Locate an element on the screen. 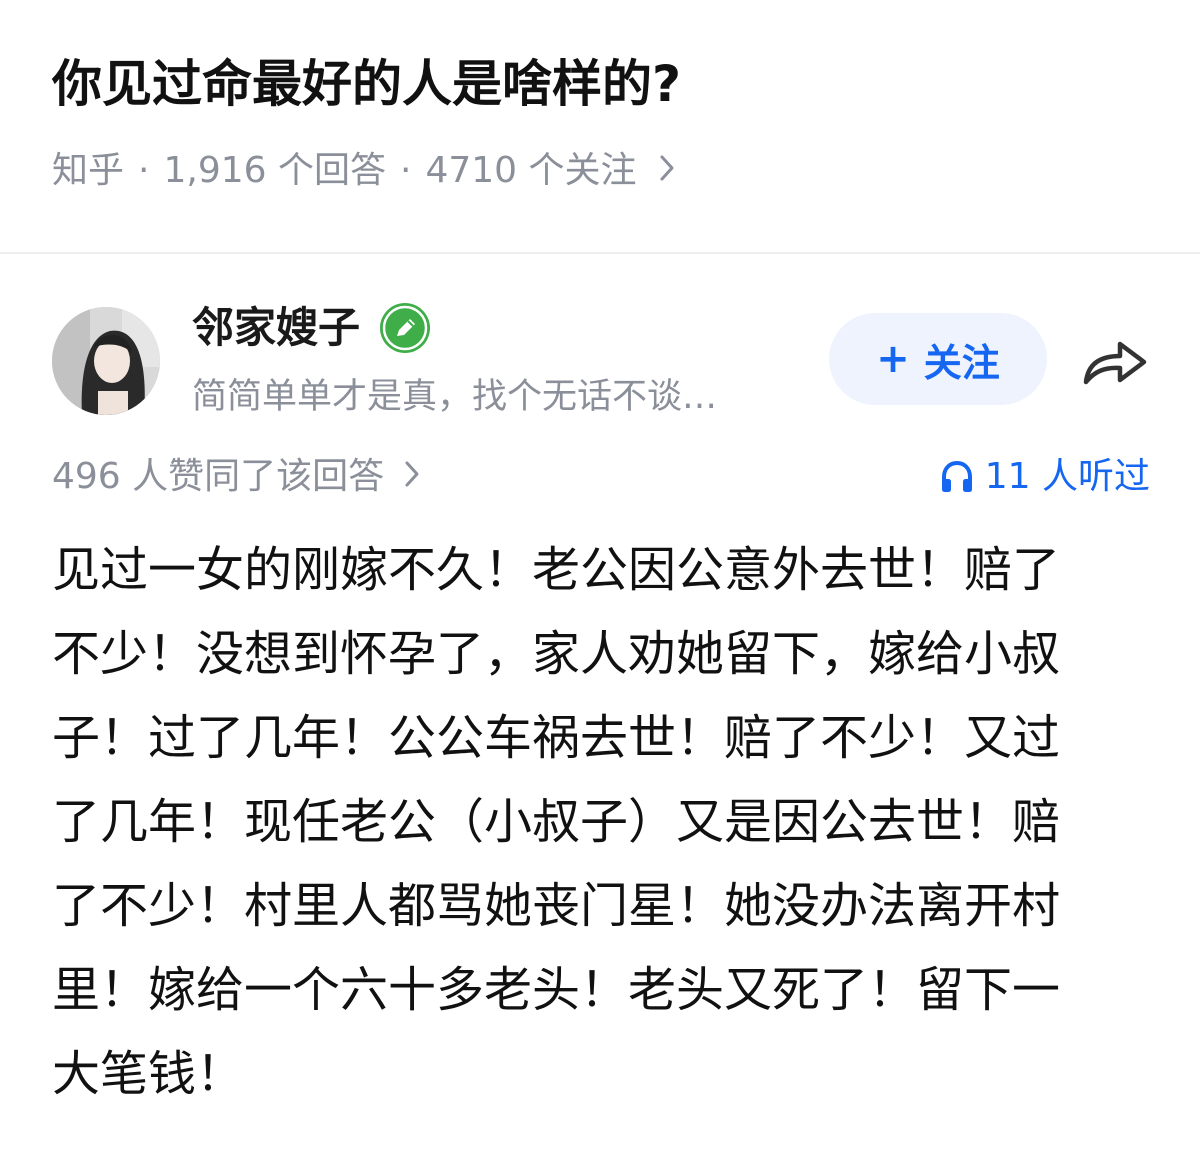 This screenshot has width=1200, height=1149. follow-label: 关注 is located at coordinates (961, 362).